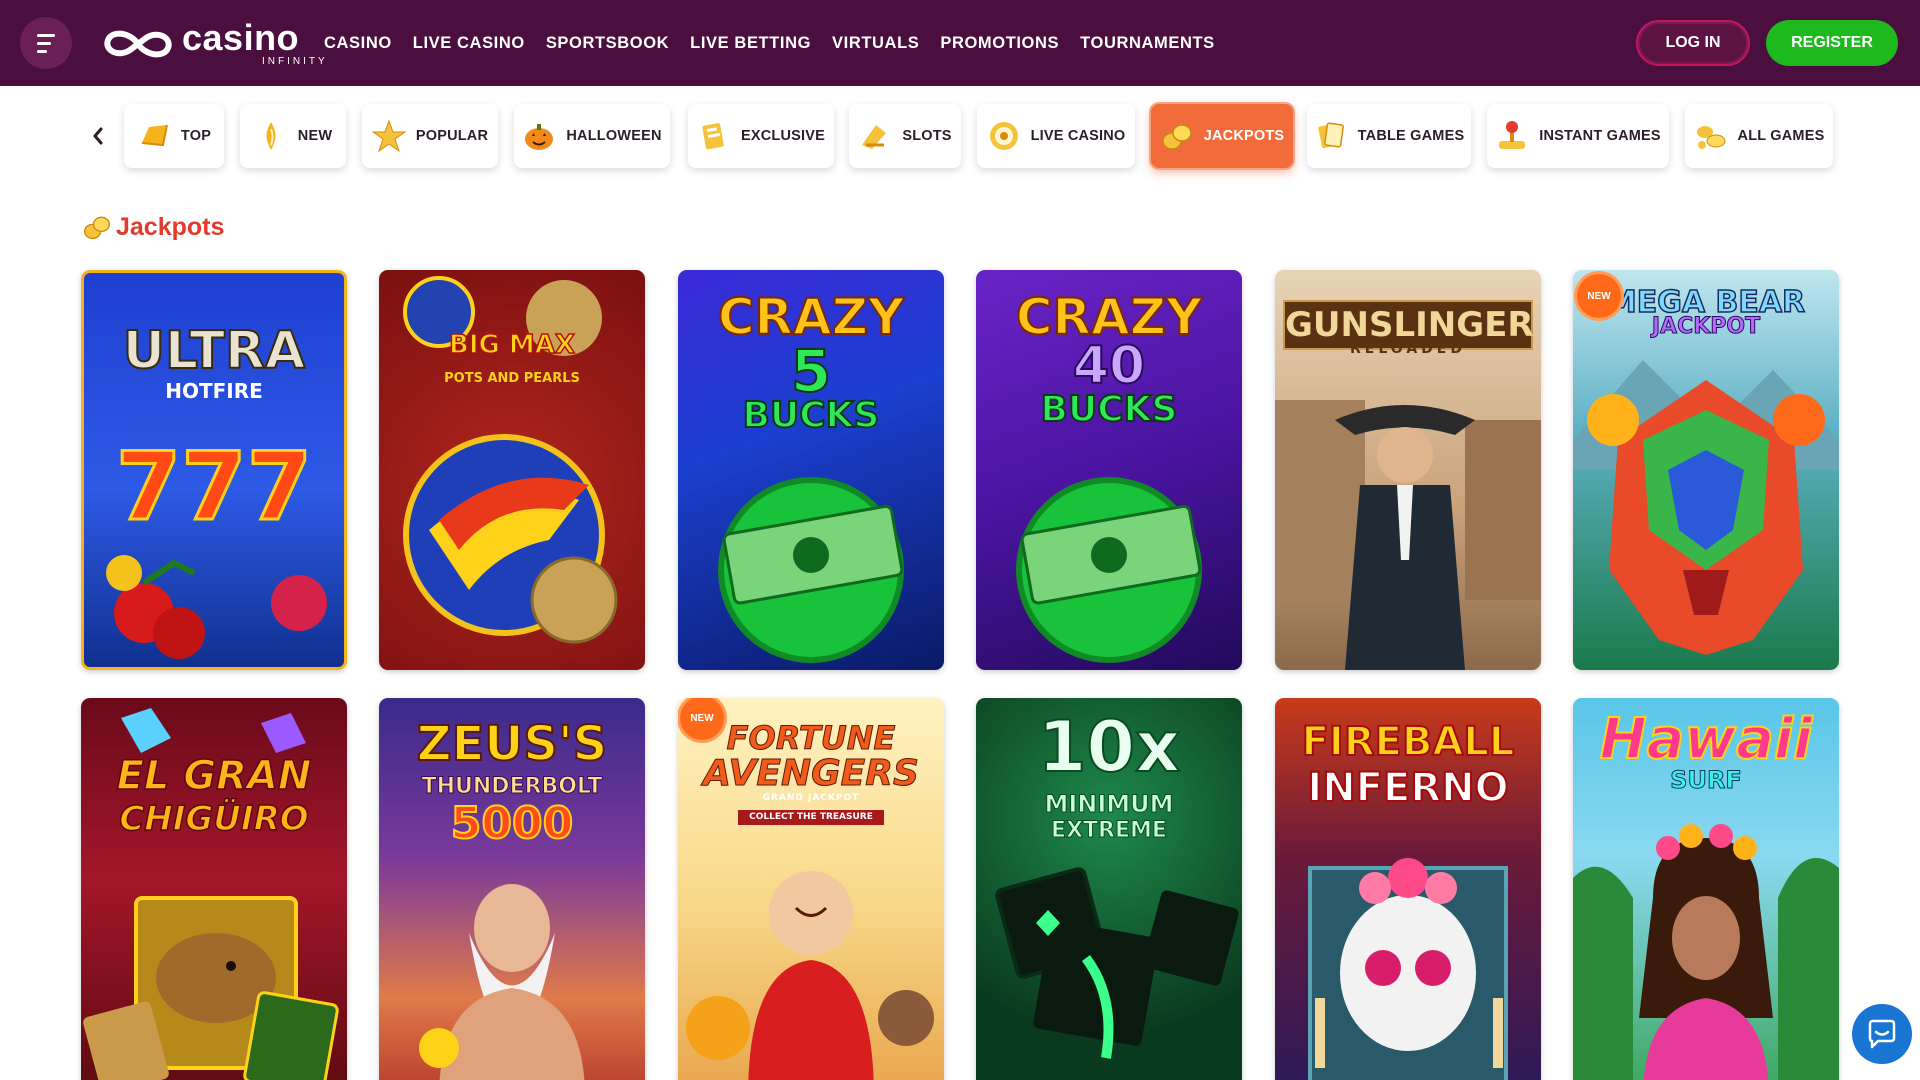  I want to click on chevron-left-icon, so click(98, 136).